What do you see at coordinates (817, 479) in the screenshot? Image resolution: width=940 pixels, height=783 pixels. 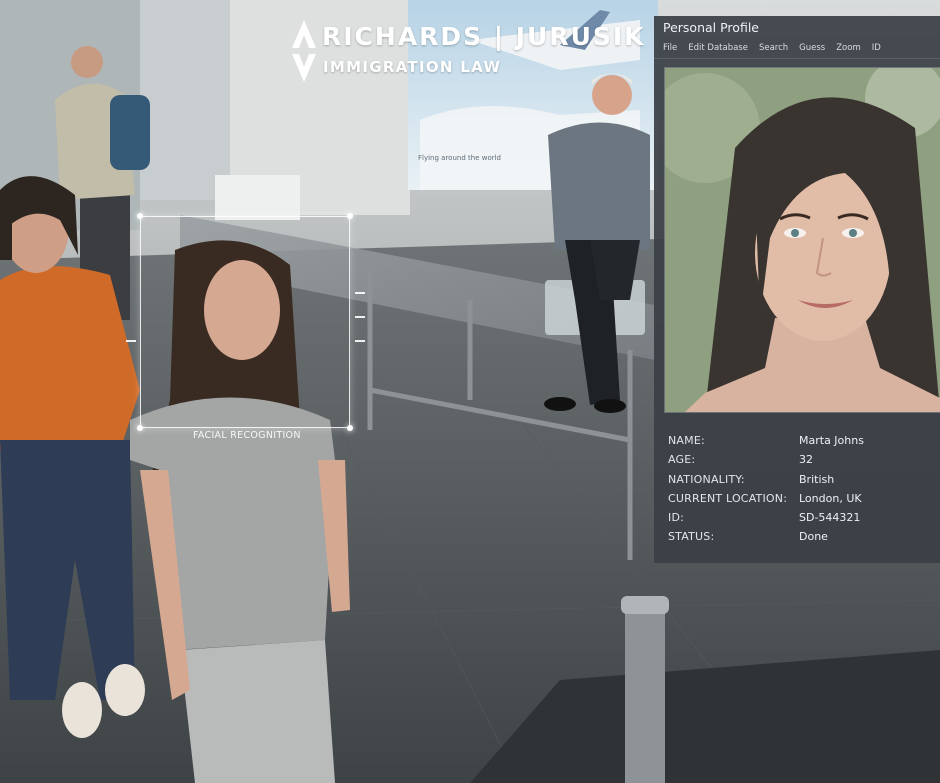 I see `field-value-nationality: British` at bounding box center [817, 479].